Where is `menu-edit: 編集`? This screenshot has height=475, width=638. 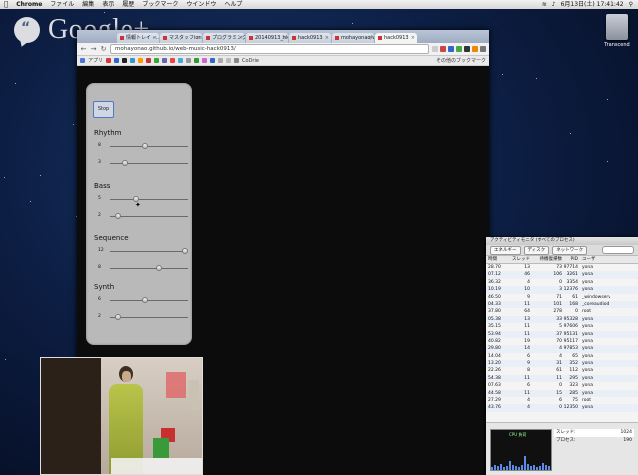 menu-edit: 編集 is located at coordinates (88, 4).